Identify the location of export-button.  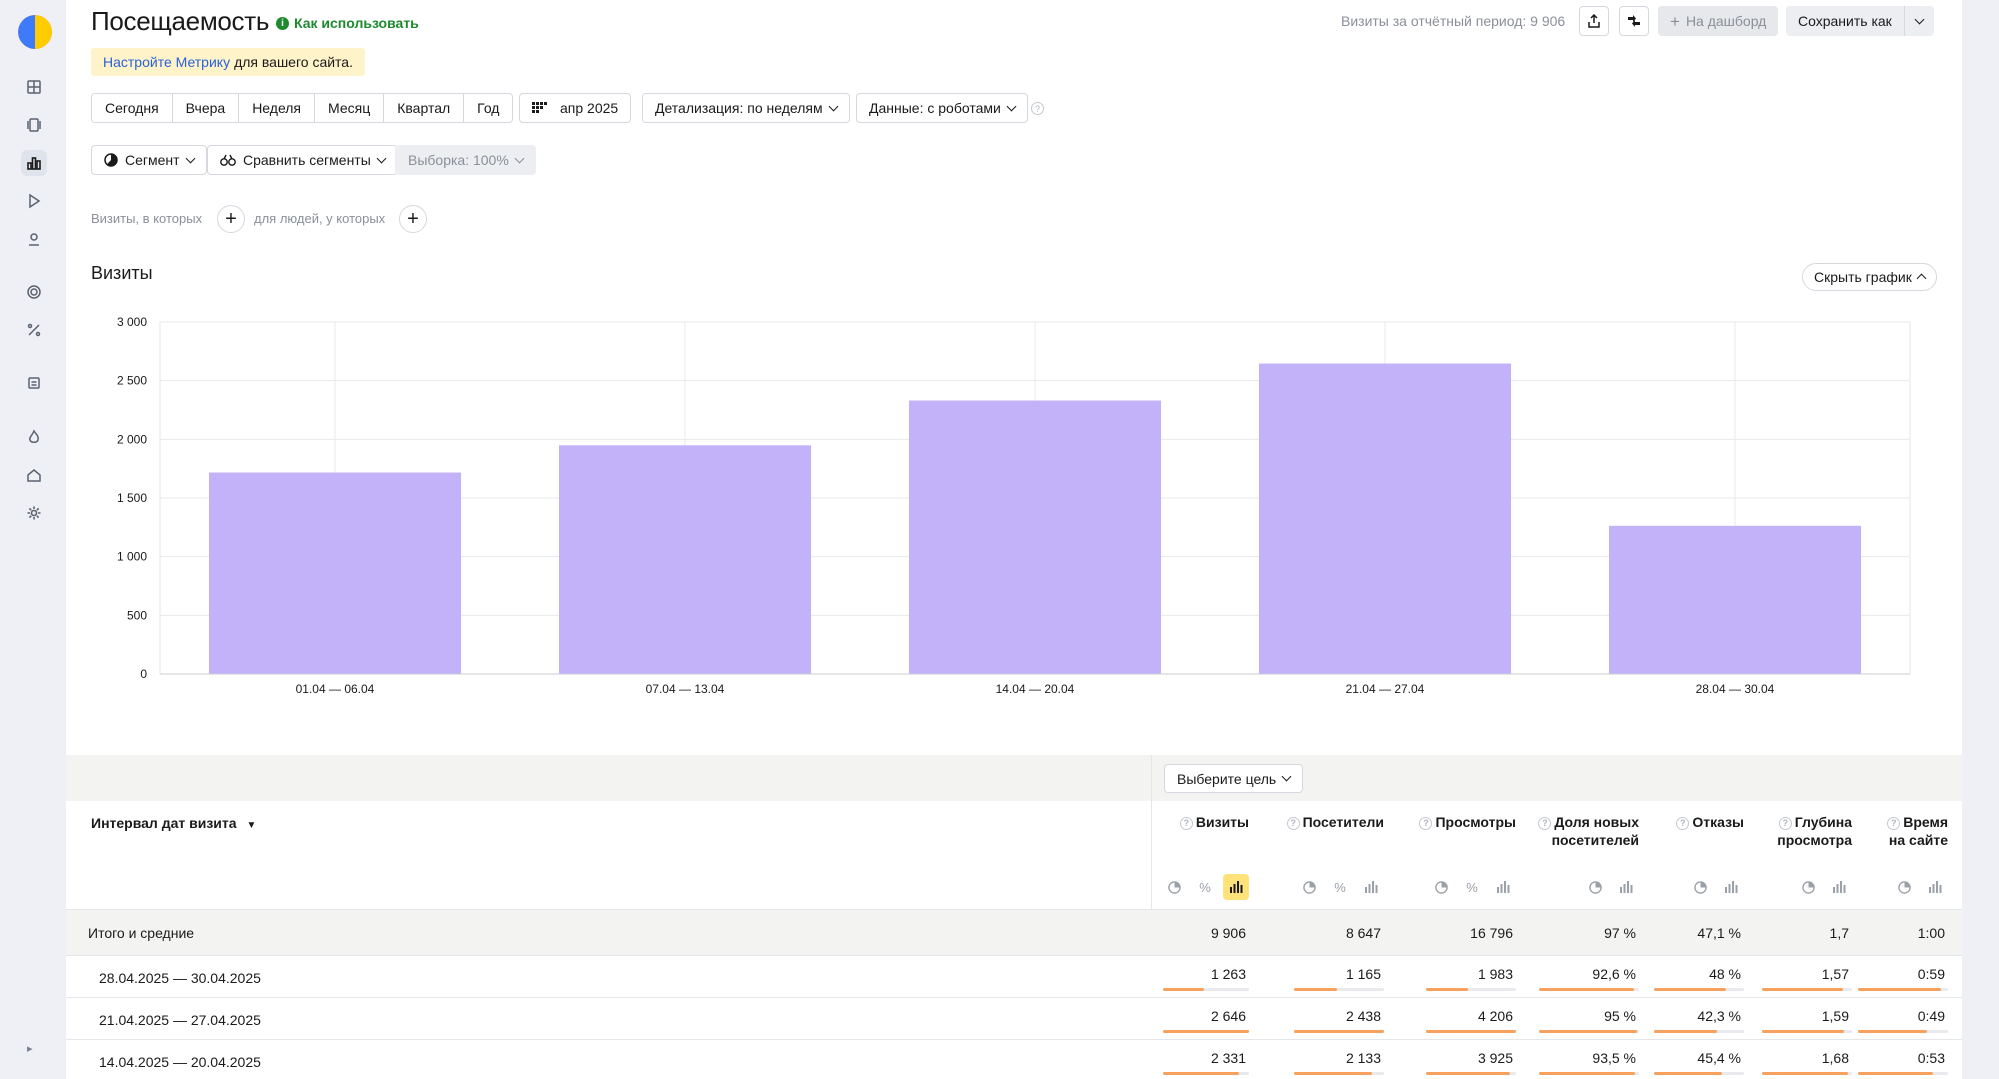
(1594, 21).